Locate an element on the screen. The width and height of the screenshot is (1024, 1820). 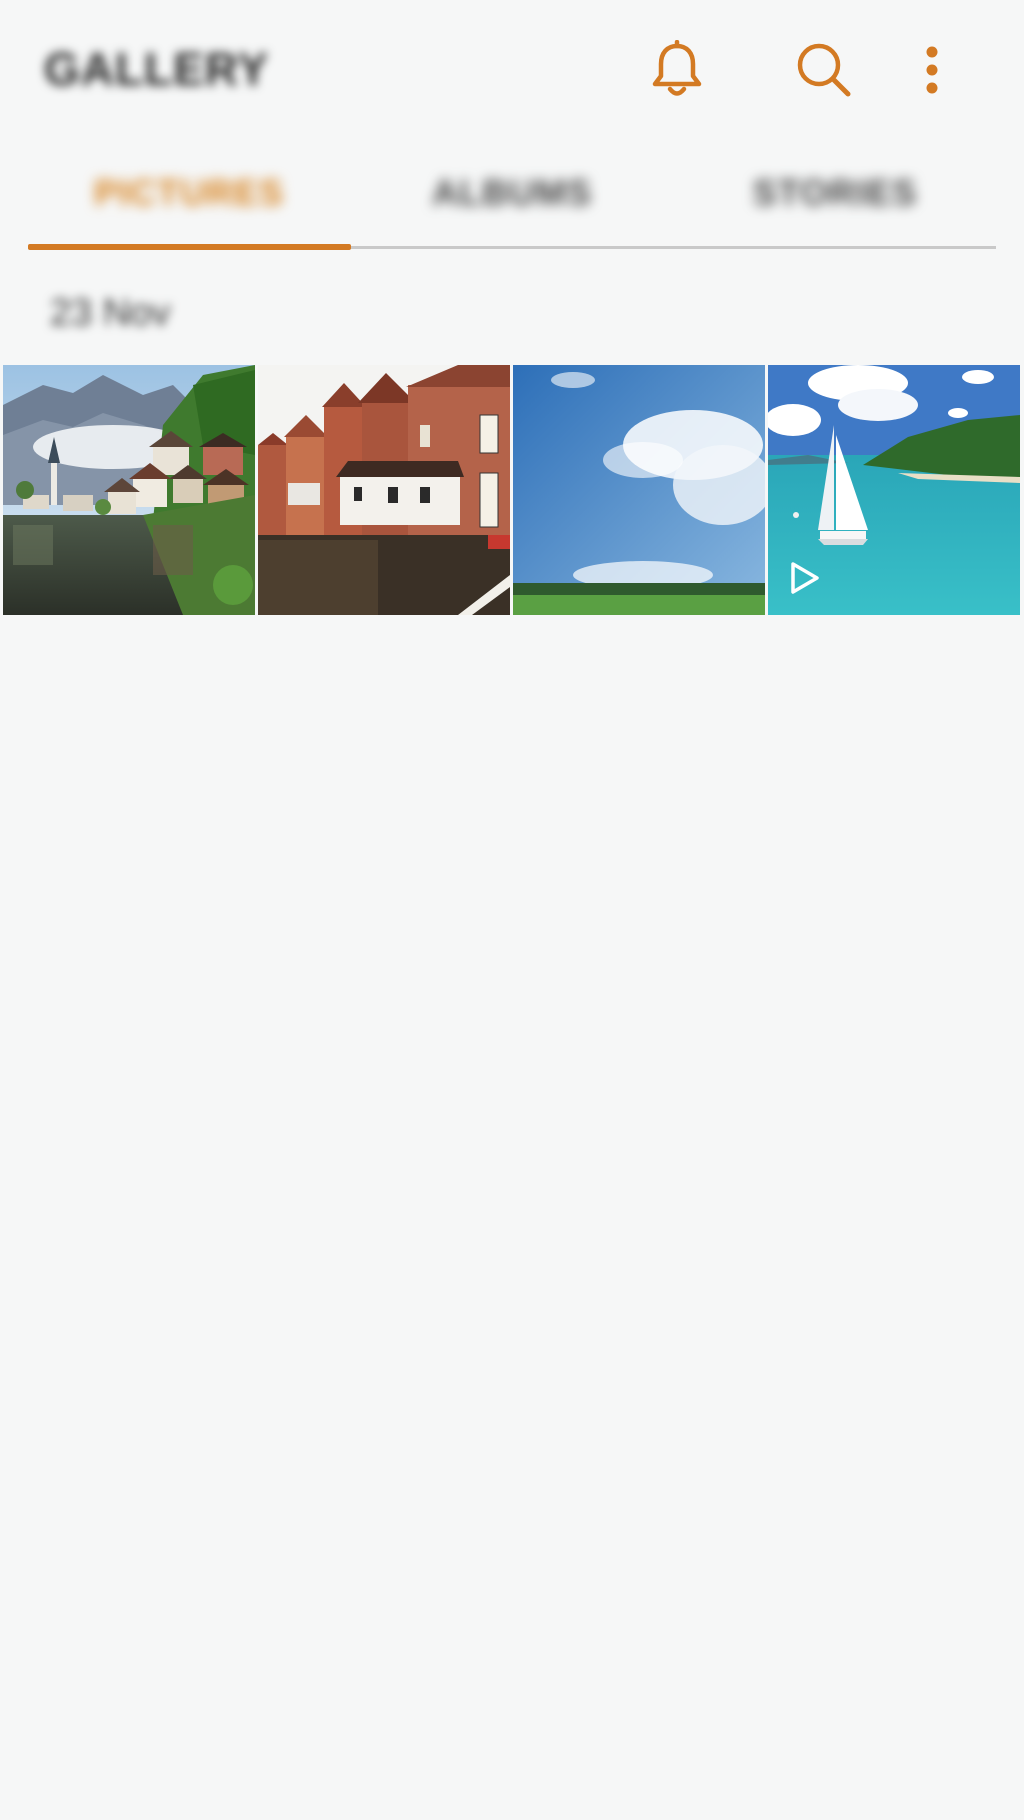
tab-label: ALBUMS is located at coordinates (512, 192).